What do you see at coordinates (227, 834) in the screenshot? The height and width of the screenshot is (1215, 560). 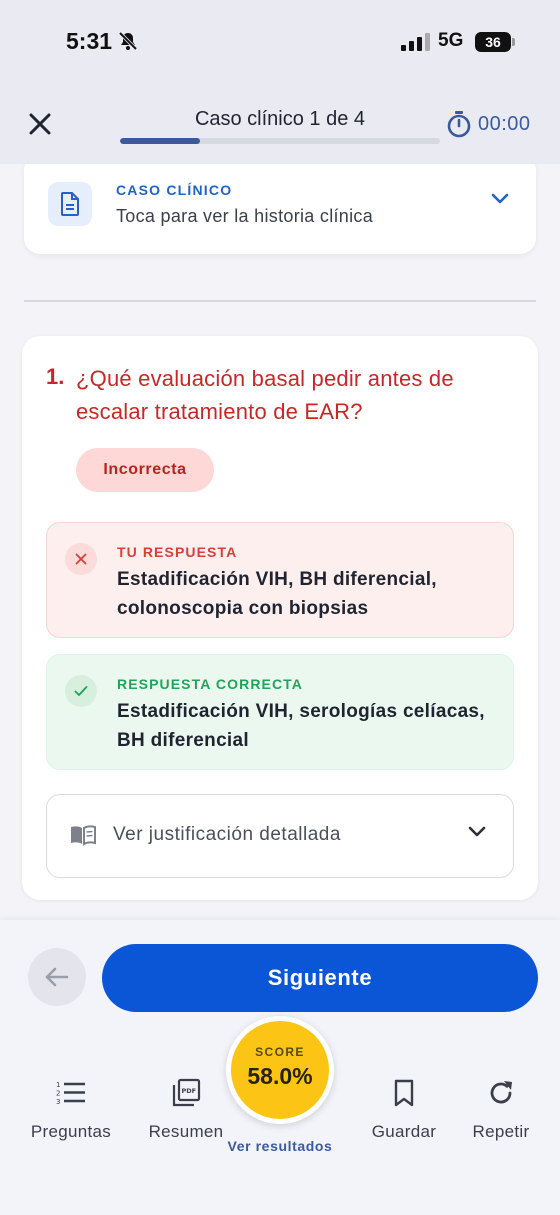 I see `justification-label: Ver justificación detallada` at bounding box center [227, 834].